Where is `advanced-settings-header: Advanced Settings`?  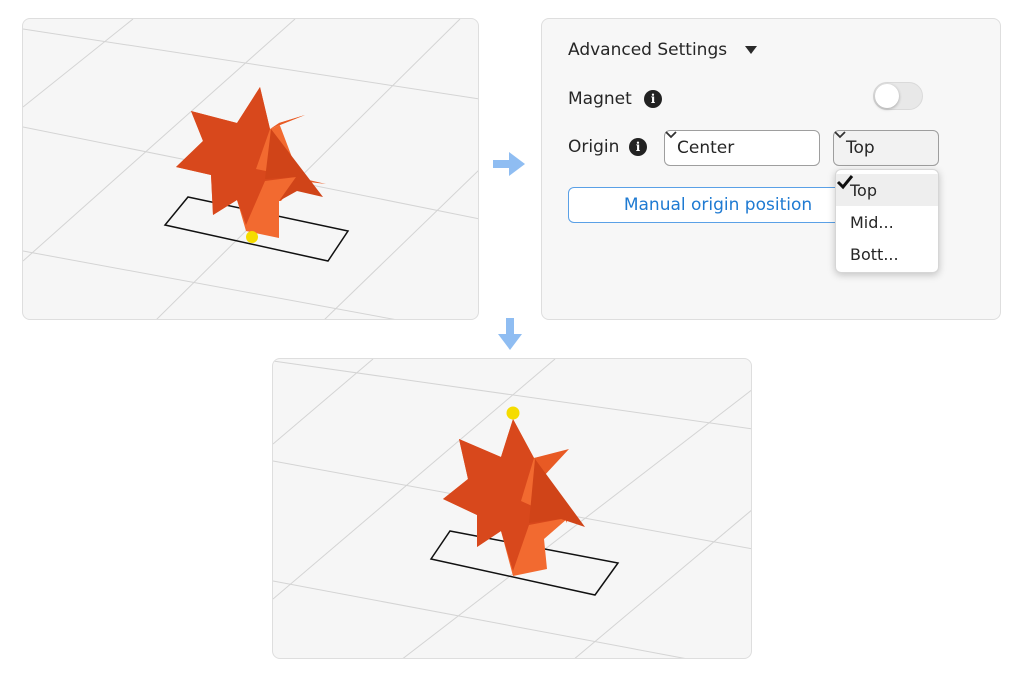
advanced-settings-header: Advanced Settings is located at coordinates (663, 50).